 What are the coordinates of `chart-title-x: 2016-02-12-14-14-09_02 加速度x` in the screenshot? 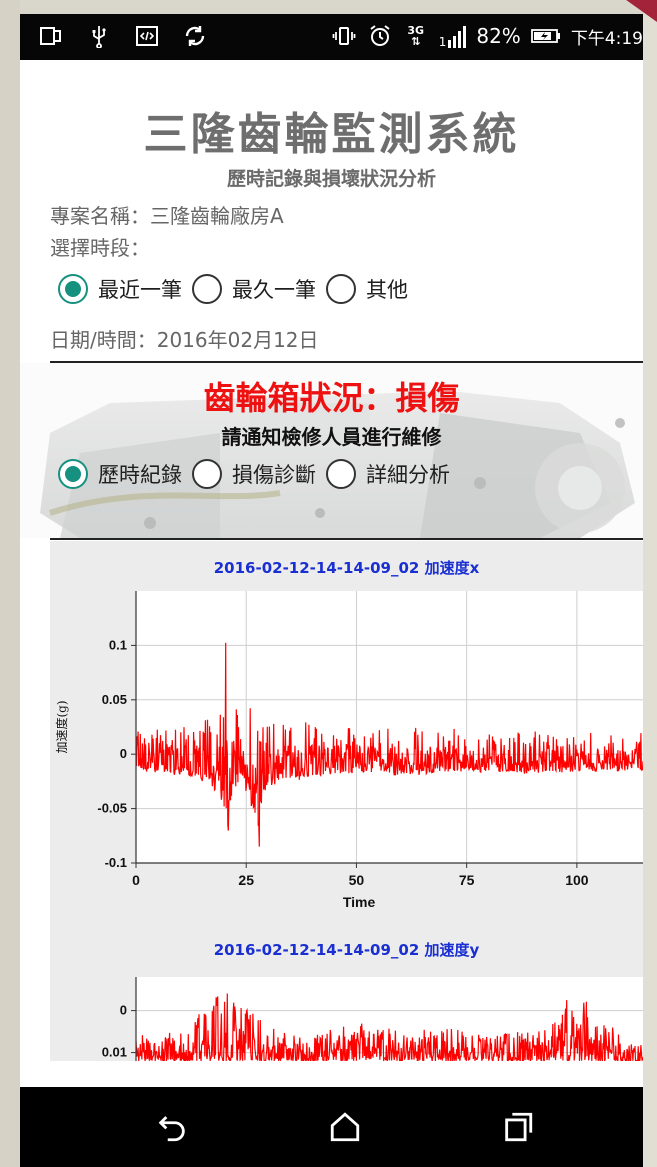 It's located at (346, 568).